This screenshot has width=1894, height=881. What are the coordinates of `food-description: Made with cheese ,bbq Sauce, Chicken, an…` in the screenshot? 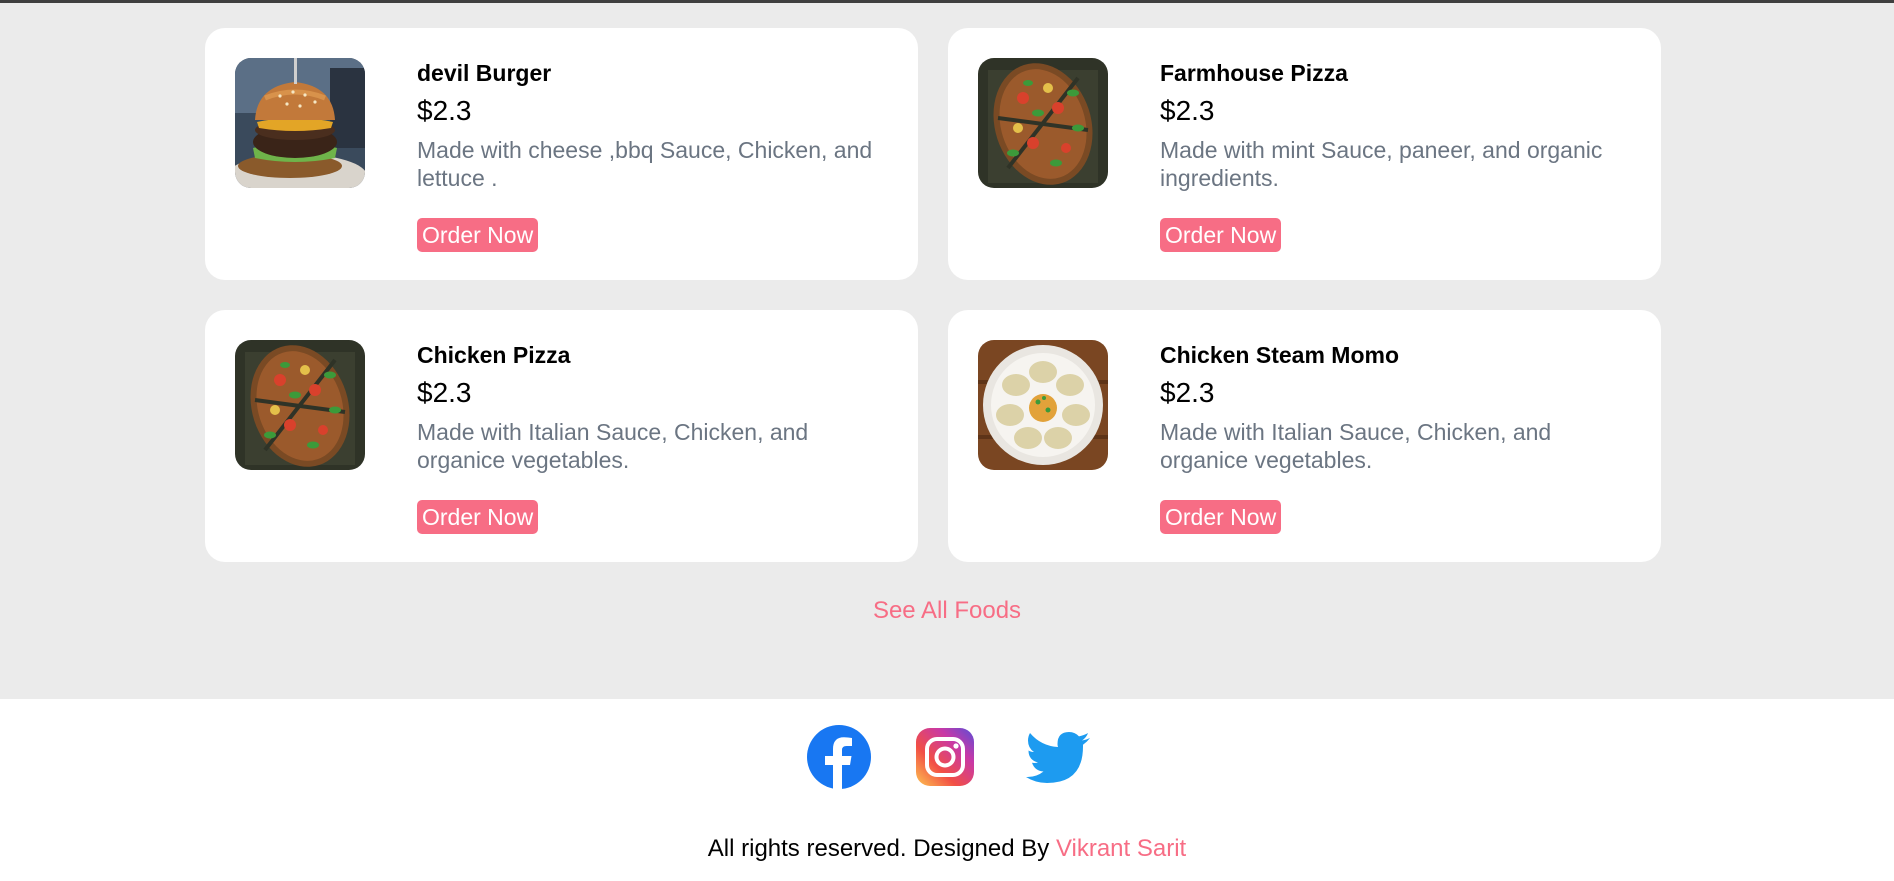 It's located at (645, 164).